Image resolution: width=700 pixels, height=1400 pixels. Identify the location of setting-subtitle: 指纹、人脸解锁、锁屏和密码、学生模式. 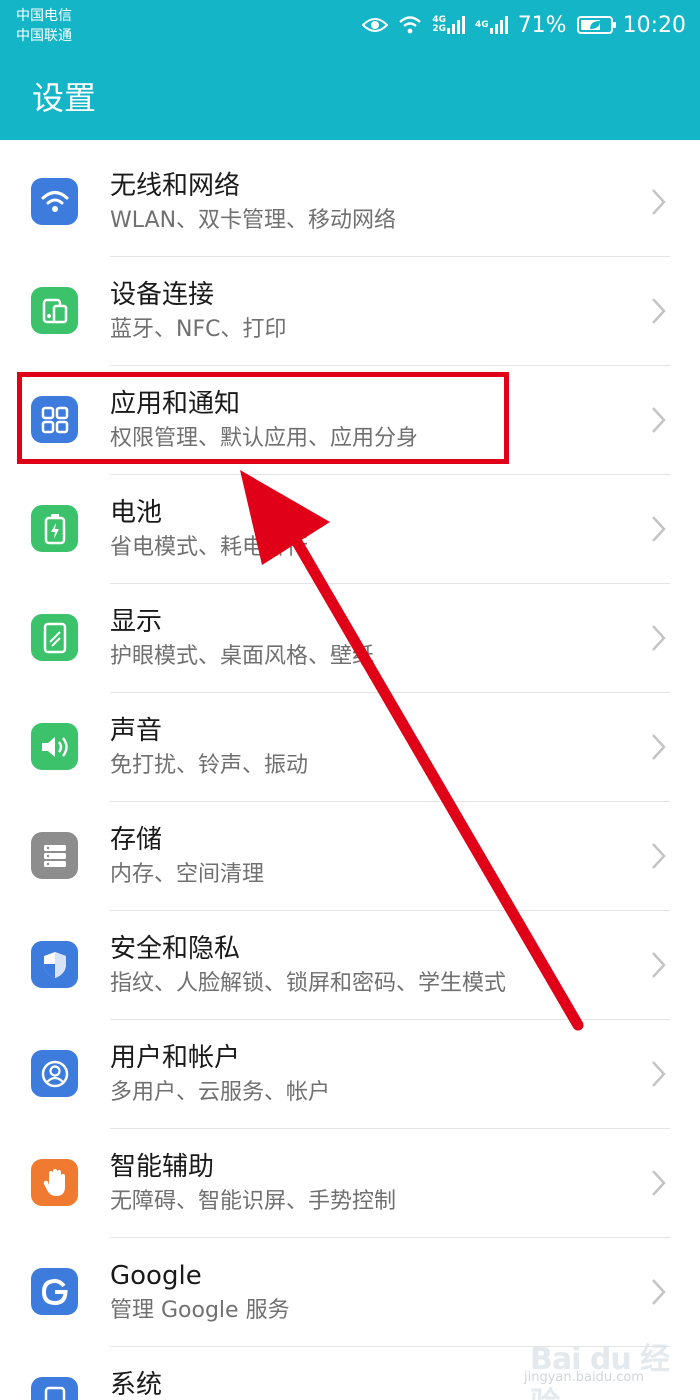
(308, 983).